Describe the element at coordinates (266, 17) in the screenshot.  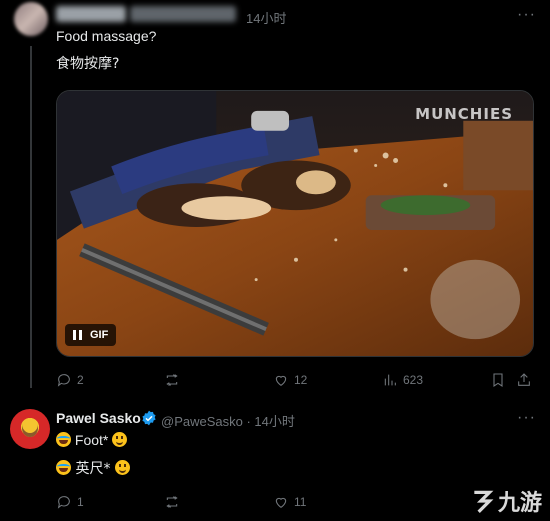
I see `tweet-timestamp: 14小时` at that location.